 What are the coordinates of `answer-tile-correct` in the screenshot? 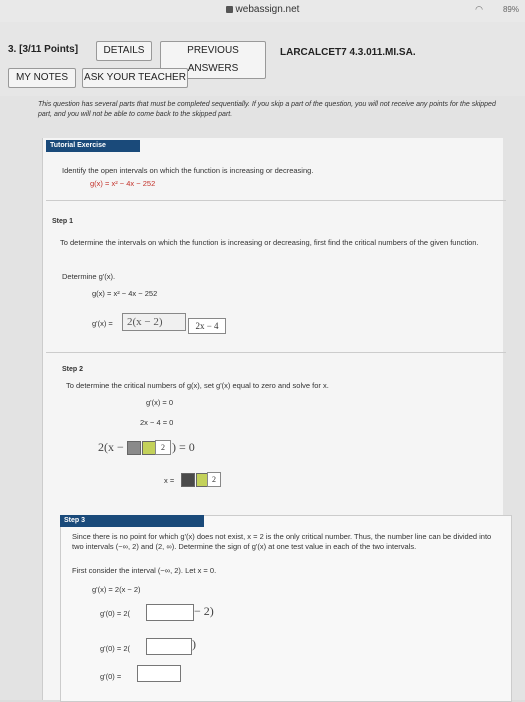 It's located at (149, 448).